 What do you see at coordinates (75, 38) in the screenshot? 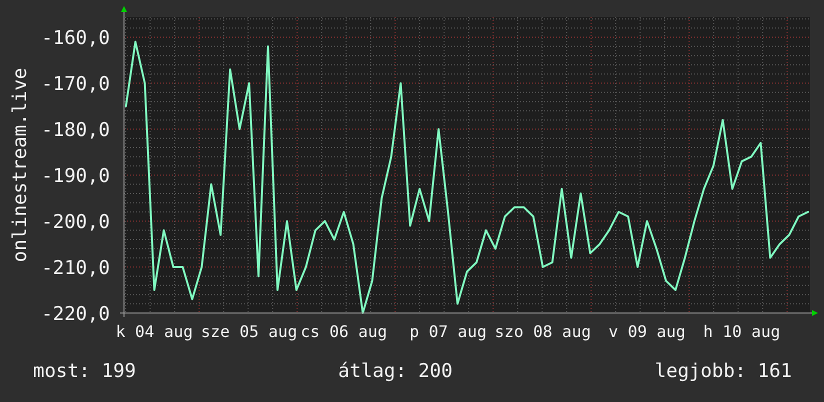
I see `y-tick-label: -160,0` at bounding box center [75, 38].